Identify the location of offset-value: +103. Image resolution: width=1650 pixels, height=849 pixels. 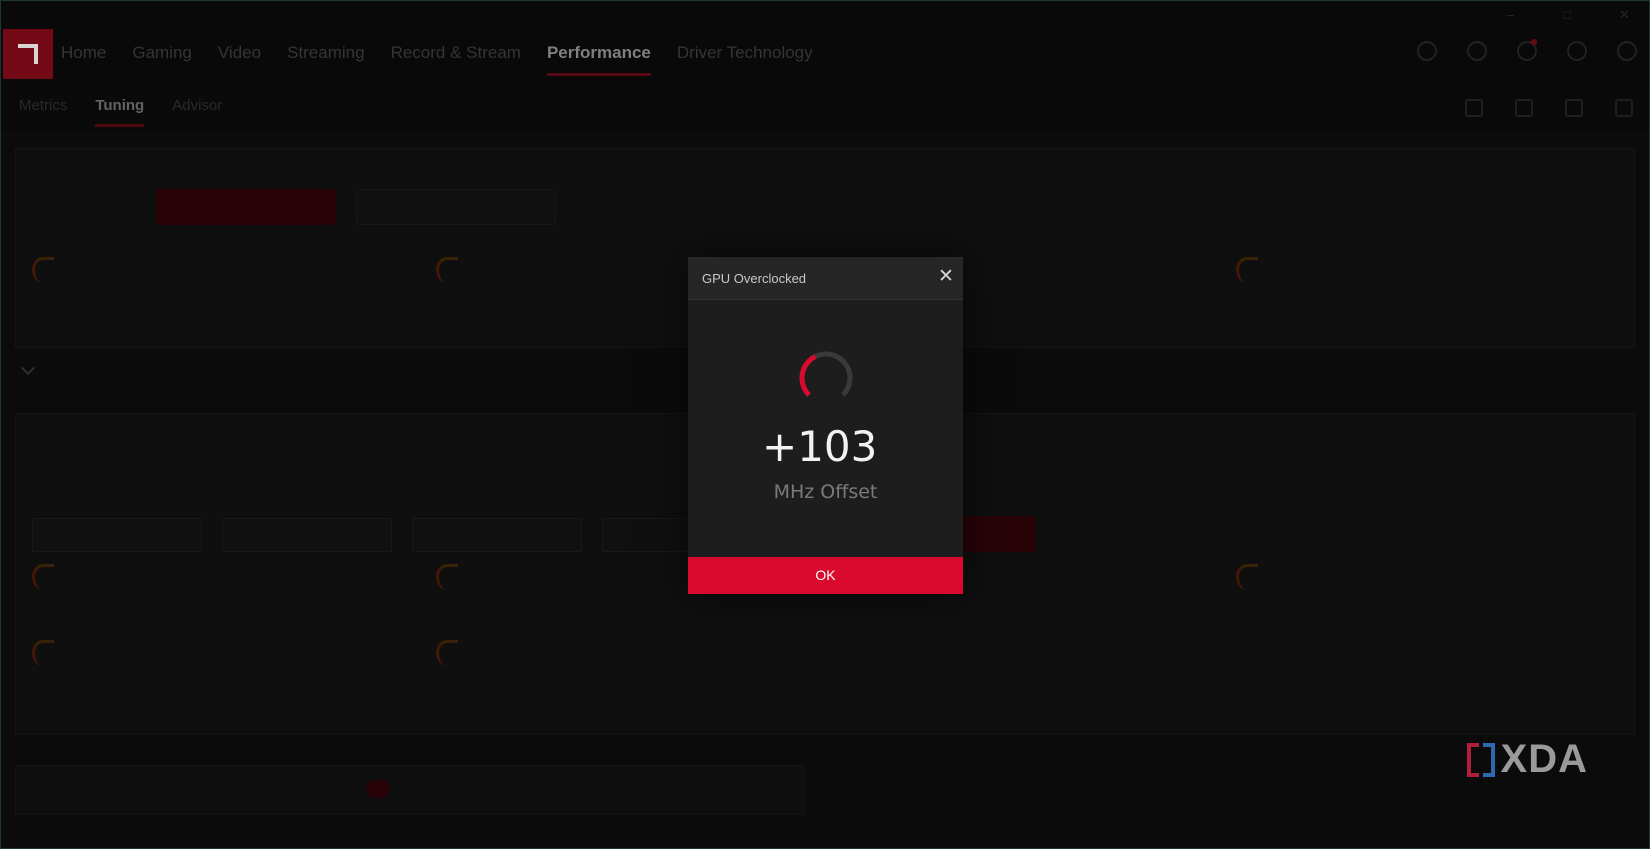
(820, 446).